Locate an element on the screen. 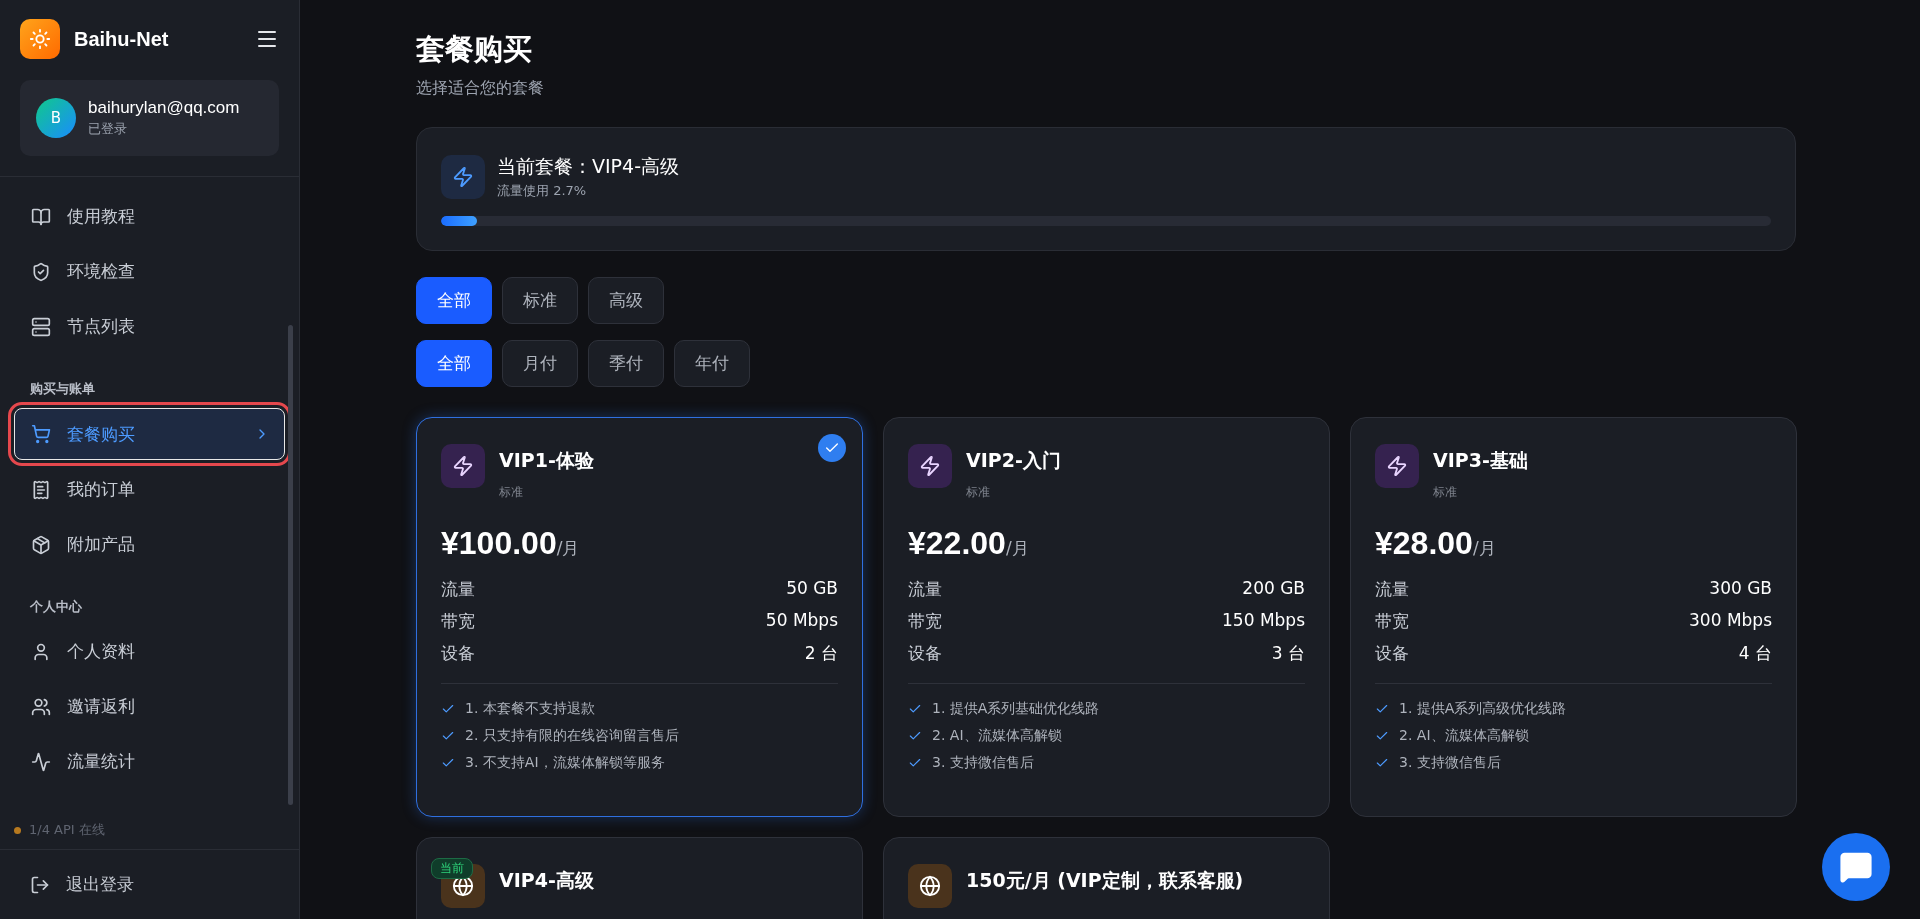 The height and width of the screenshot is (919, 1920). feature-text: 3. 不支持AI，流媒体解锁等服务 is located at coordinates (565, 763).